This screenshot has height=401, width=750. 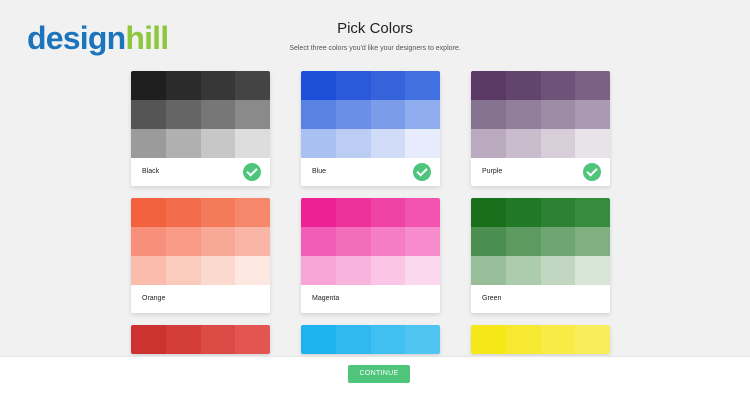 I want to click on card-label: Black, so click(x=151, y=171).